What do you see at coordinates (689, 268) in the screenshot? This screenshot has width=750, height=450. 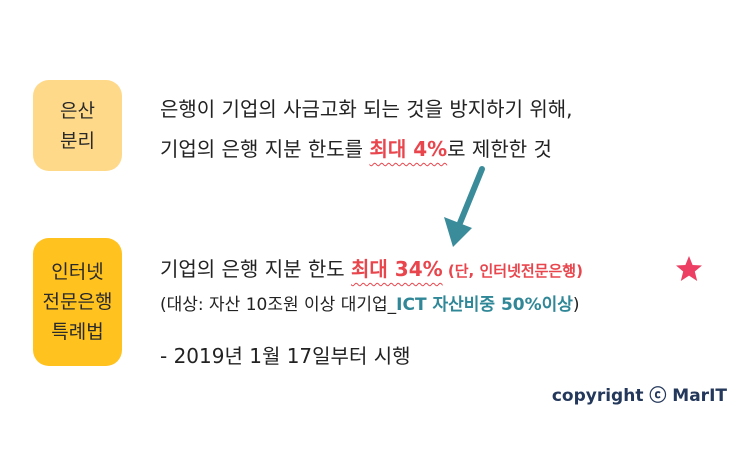 I see `star-icon` at bounding box center [689, 268].